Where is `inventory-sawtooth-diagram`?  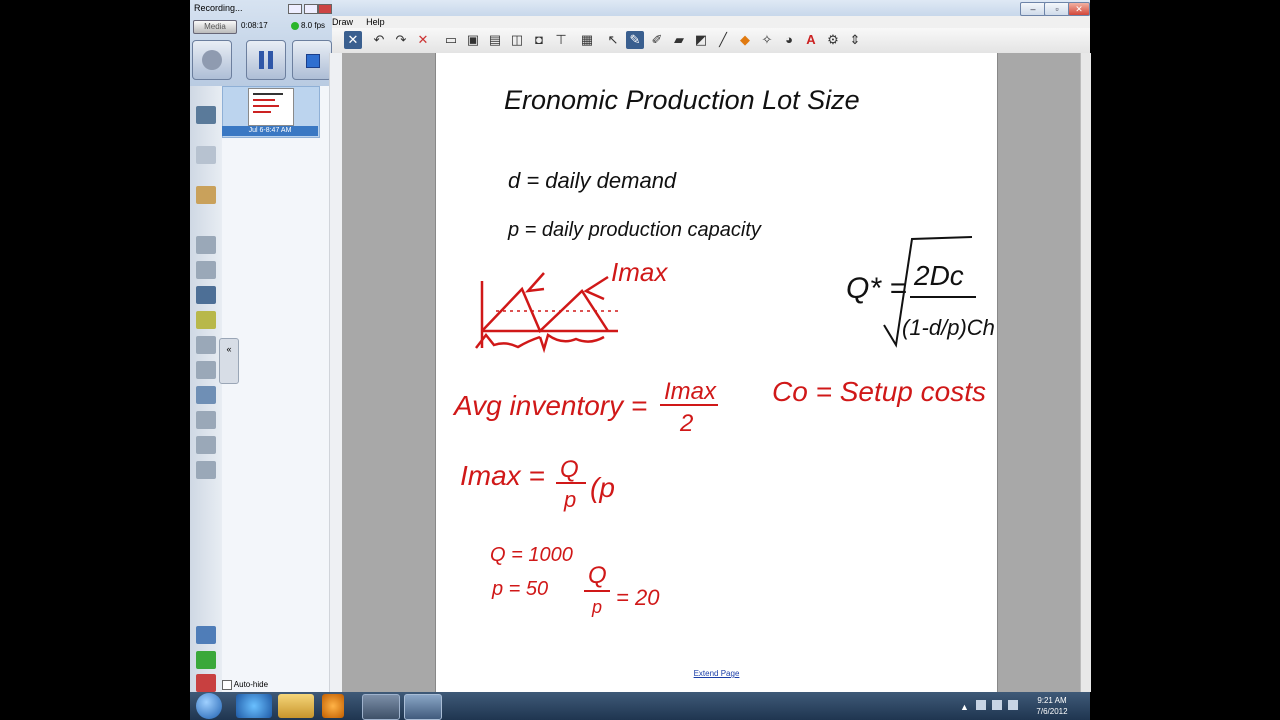
inventory-sawtooth-diagram is located at coordinates (547, 313).